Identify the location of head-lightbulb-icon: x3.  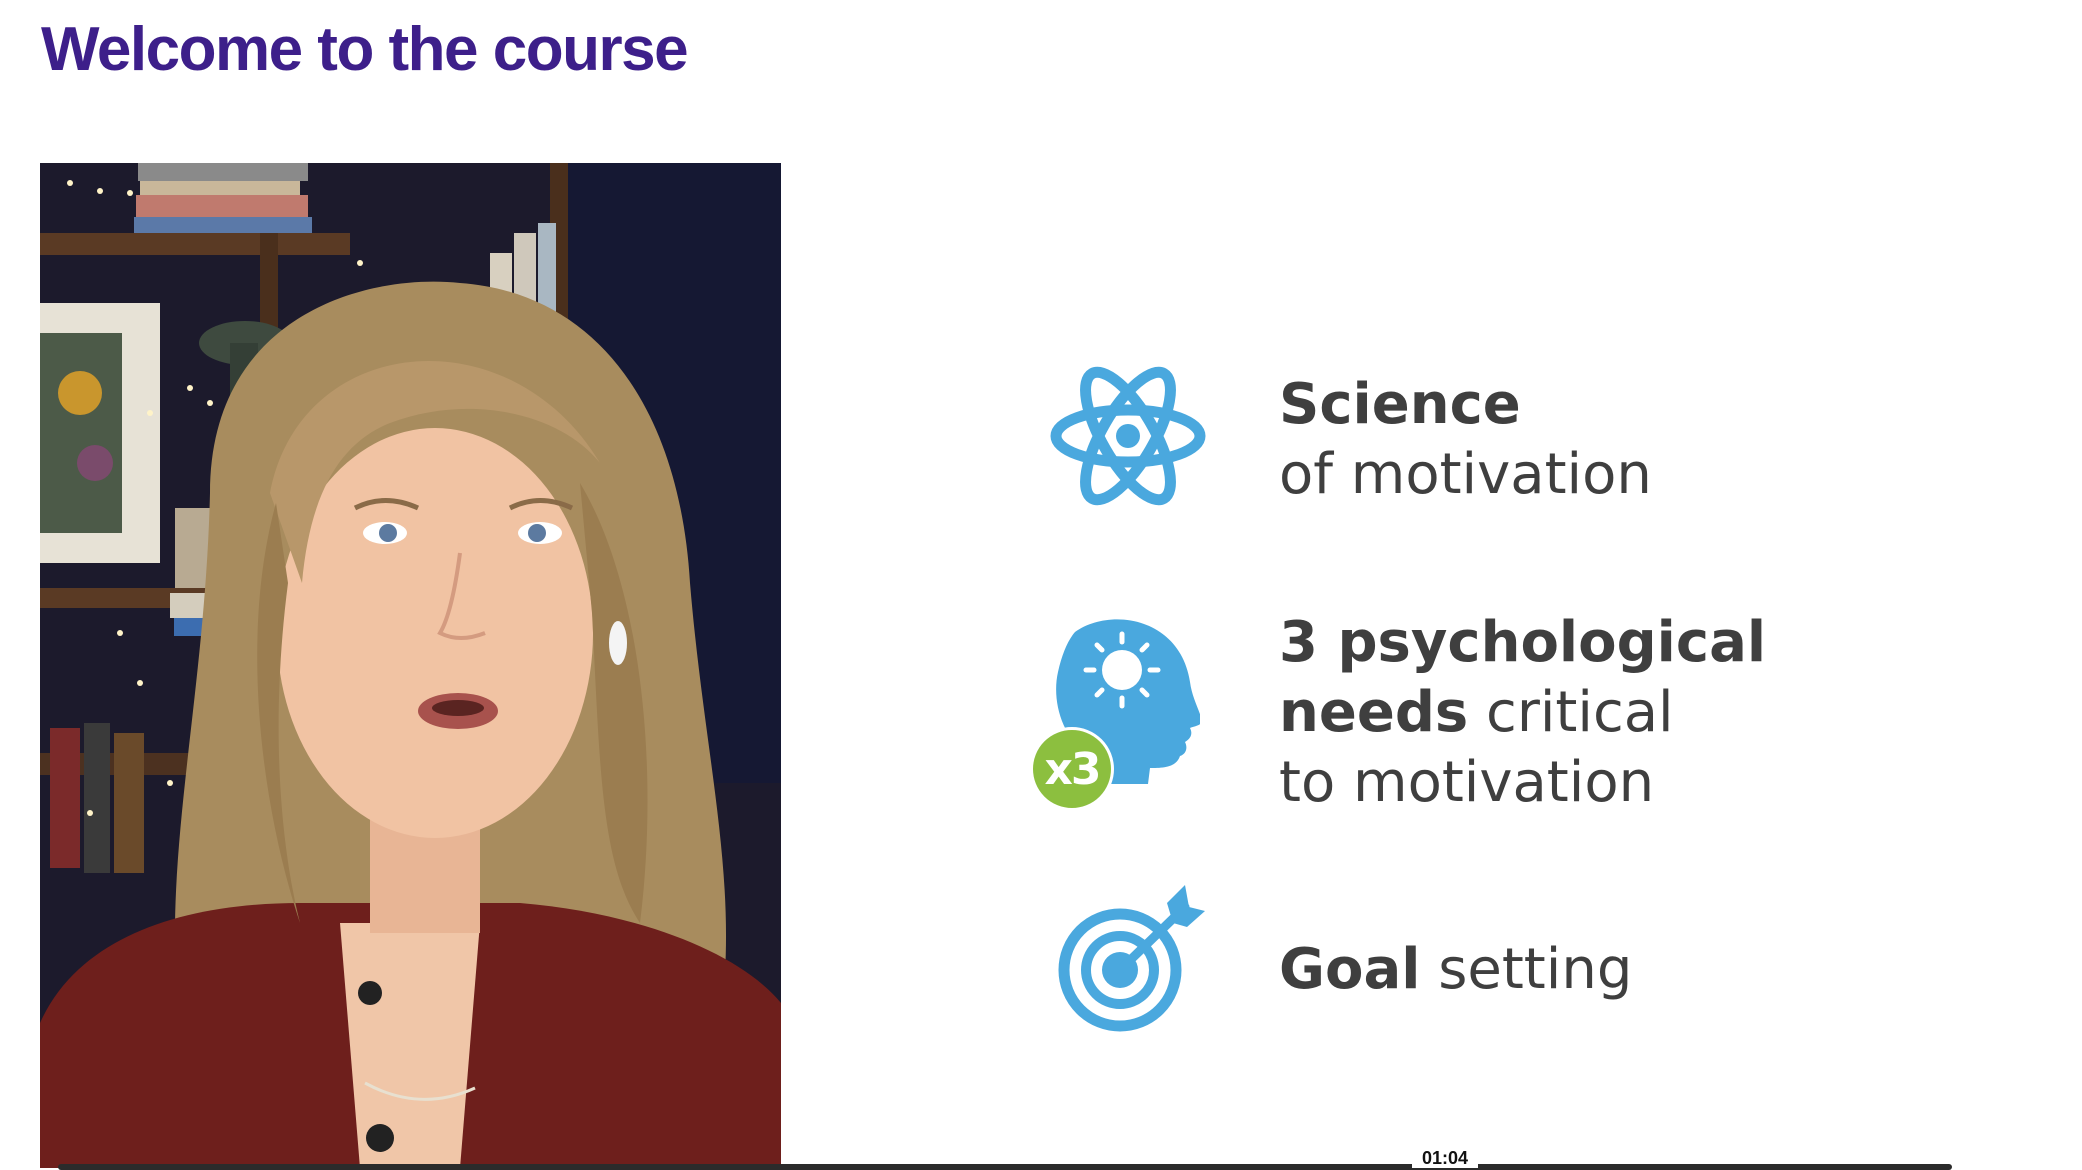
(1116, 712).